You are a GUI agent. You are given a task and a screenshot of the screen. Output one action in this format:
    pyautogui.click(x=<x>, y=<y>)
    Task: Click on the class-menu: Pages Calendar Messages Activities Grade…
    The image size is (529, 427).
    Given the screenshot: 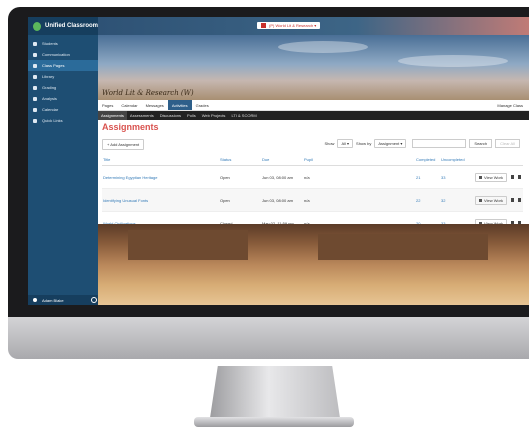 What is the action you would take?
    pyautogui.click(x=313, y=105)
    